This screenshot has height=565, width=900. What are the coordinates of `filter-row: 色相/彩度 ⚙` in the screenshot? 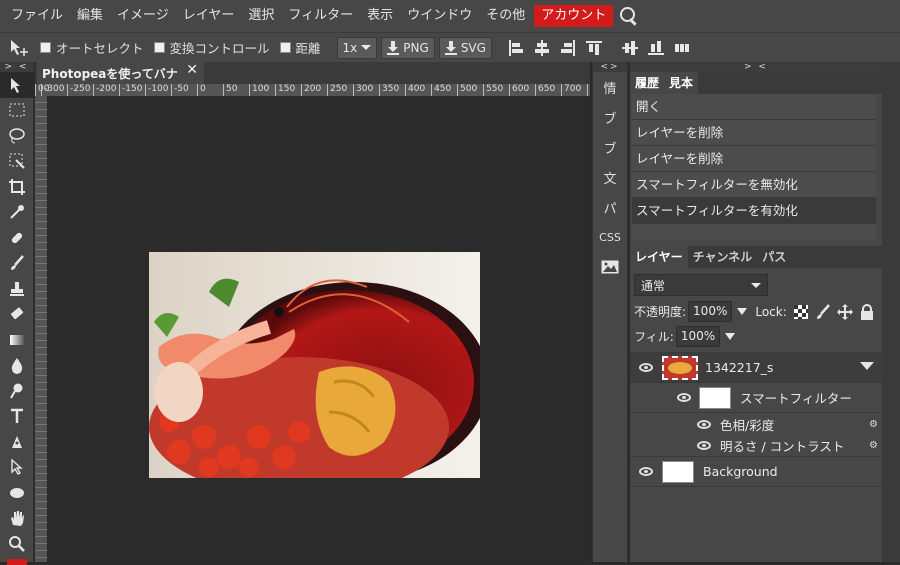 It's located at (756, 424).